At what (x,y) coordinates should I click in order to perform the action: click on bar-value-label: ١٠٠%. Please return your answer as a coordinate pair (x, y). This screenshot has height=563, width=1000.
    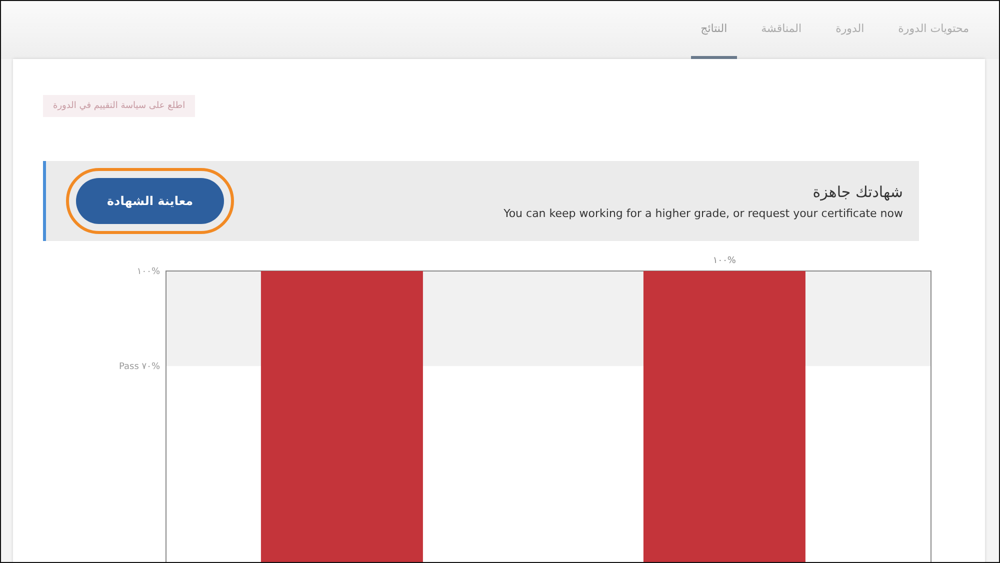
    Looking at the image, I should click on (724, 261).